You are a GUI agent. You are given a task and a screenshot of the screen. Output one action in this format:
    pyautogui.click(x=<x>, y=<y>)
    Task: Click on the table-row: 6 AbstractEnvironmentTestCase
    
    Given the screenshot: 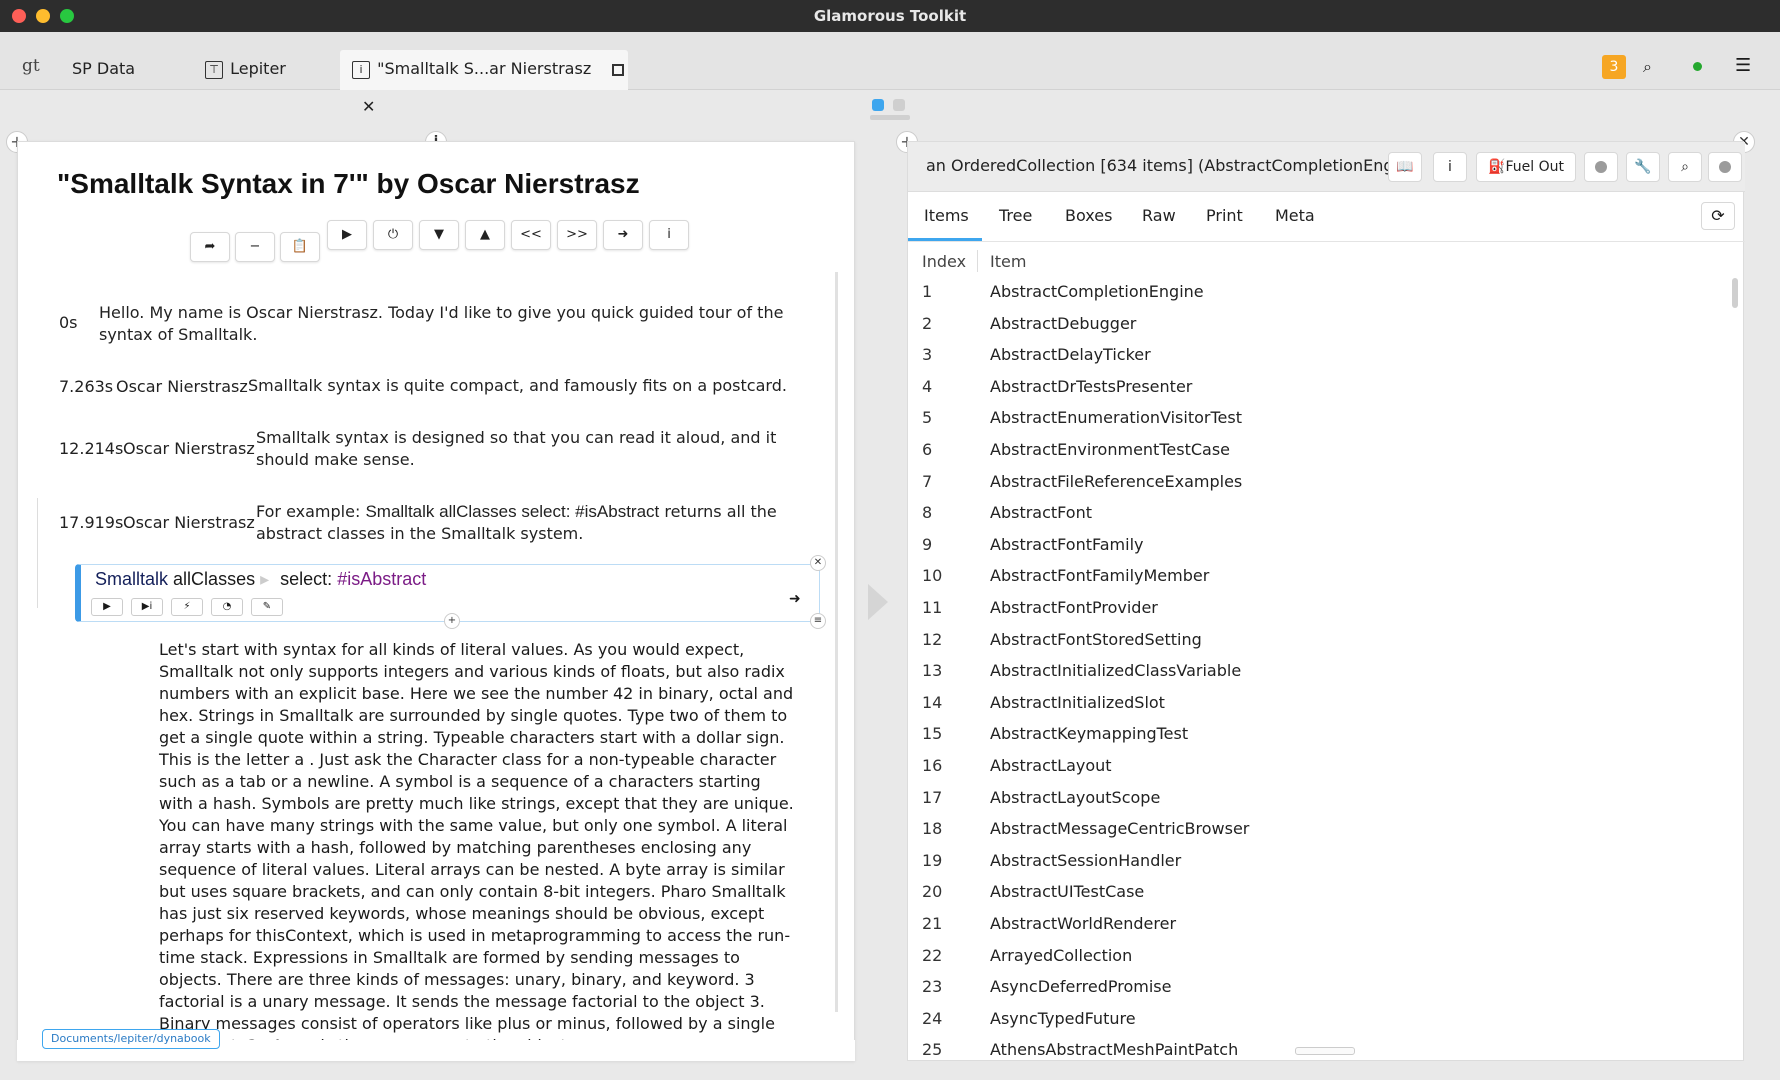 What is the action you would take?
    pyautogui.click(x=1318, y=451)
    